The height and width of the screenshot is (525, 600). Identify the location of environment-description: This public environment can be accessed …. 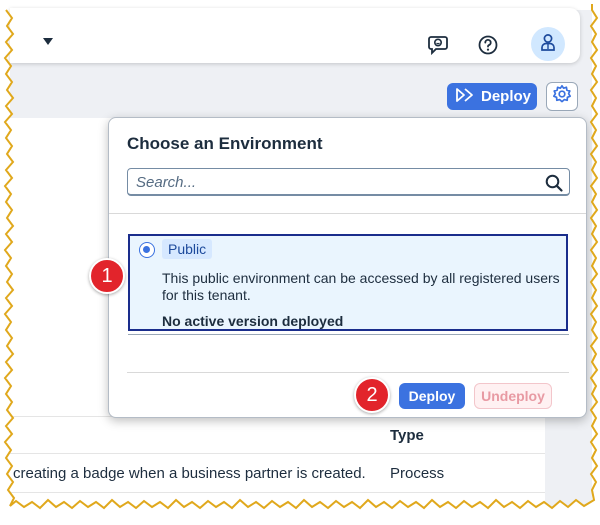
(361, 286).